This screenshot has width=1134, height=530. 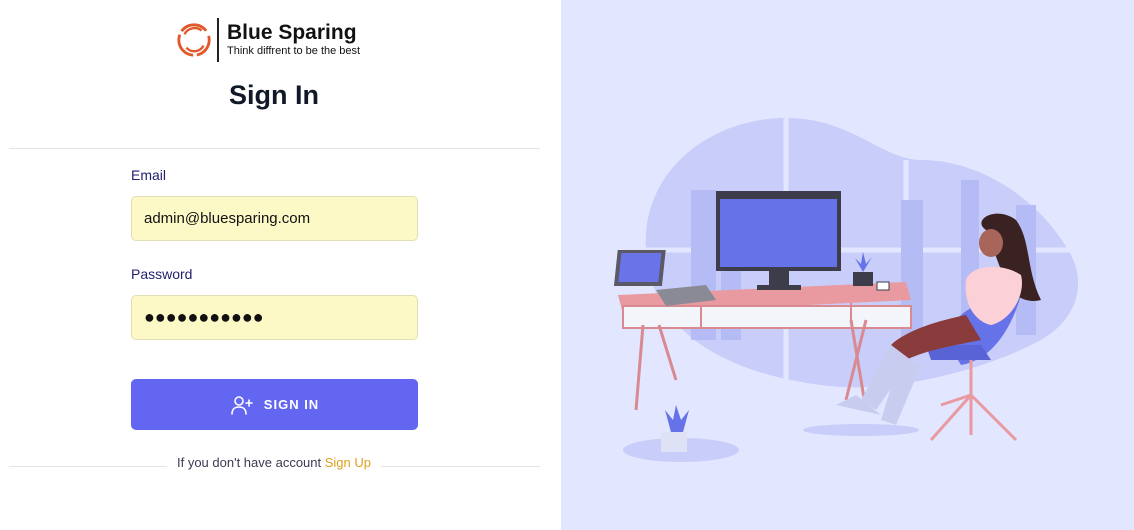 I want to click on footer-divider-right, so click(x=460, y=466).